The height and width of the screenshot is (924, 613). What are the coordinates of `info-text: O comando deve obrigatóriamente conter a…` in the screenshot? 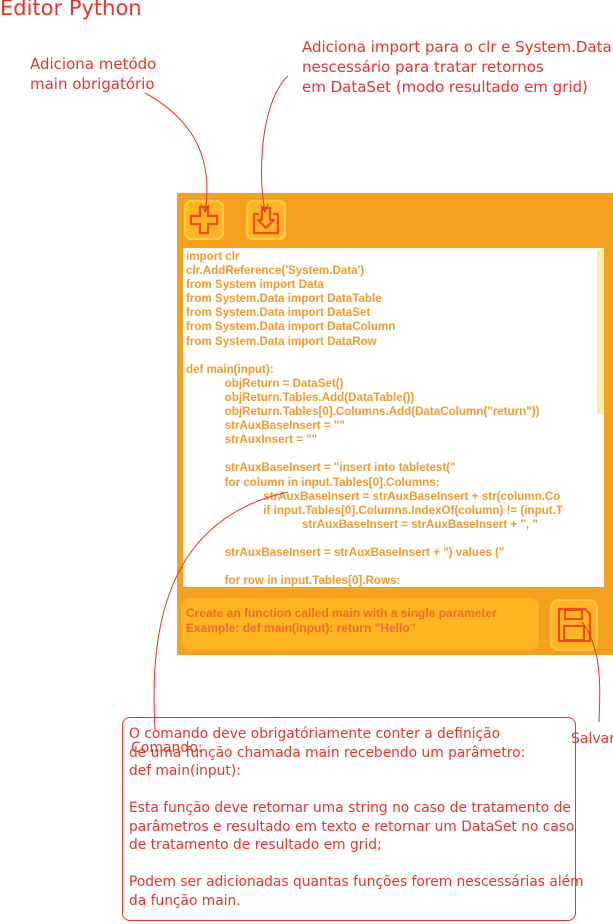 It's located at (356, 817).